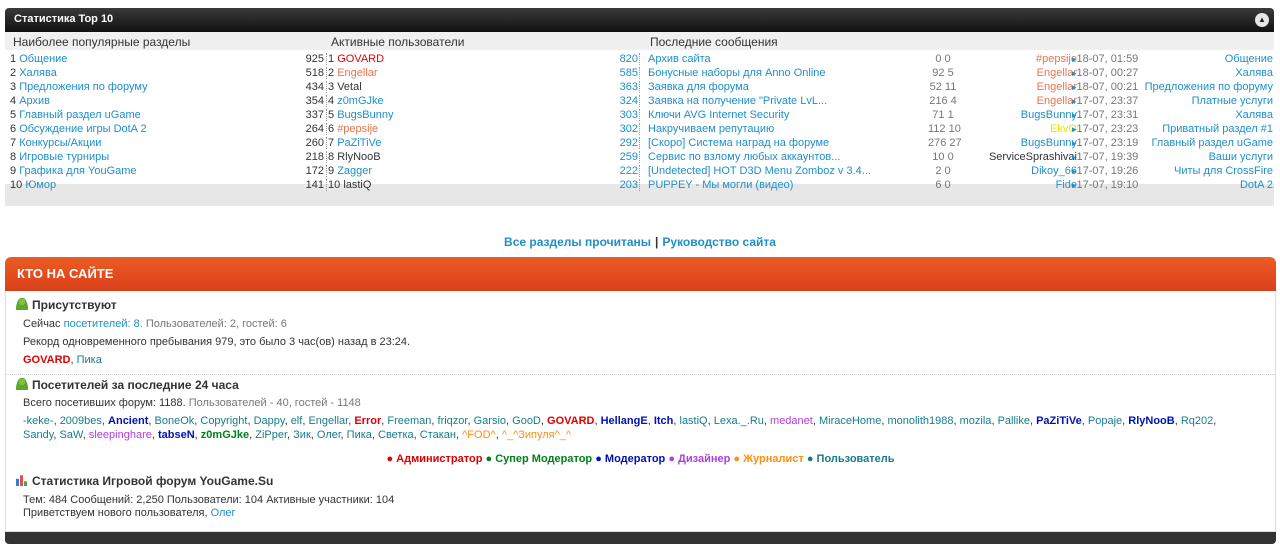 This screenshot has width=1280, height=555. I want to click on visitor-user-link: lastiQ, so click(694, 421).